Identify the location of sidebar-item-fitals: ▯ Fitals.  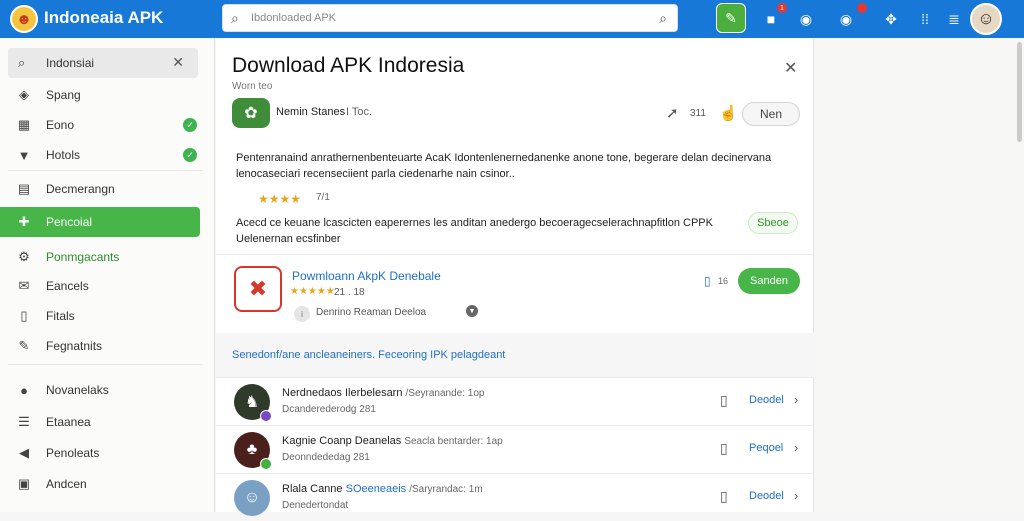
(105, 316).